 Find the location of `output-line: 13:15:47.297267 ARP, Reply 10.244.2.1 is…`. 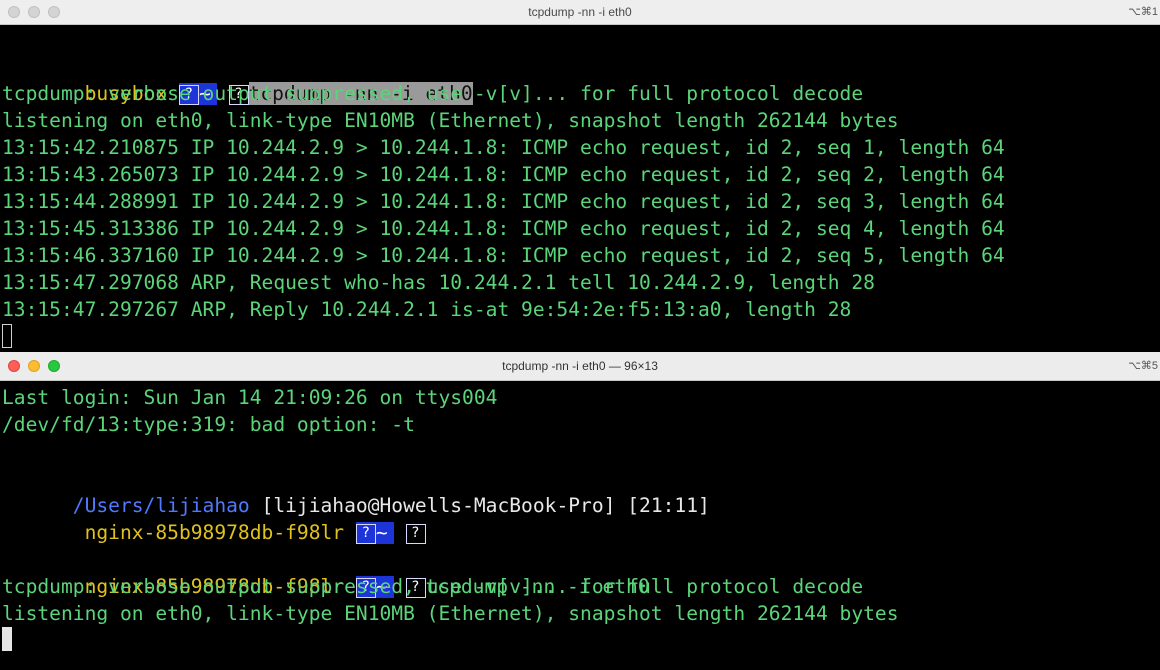

output-line: 13:15:47.297267 ARP, Reply 10.244.2.1 is… is located at coordinates (427, 309).